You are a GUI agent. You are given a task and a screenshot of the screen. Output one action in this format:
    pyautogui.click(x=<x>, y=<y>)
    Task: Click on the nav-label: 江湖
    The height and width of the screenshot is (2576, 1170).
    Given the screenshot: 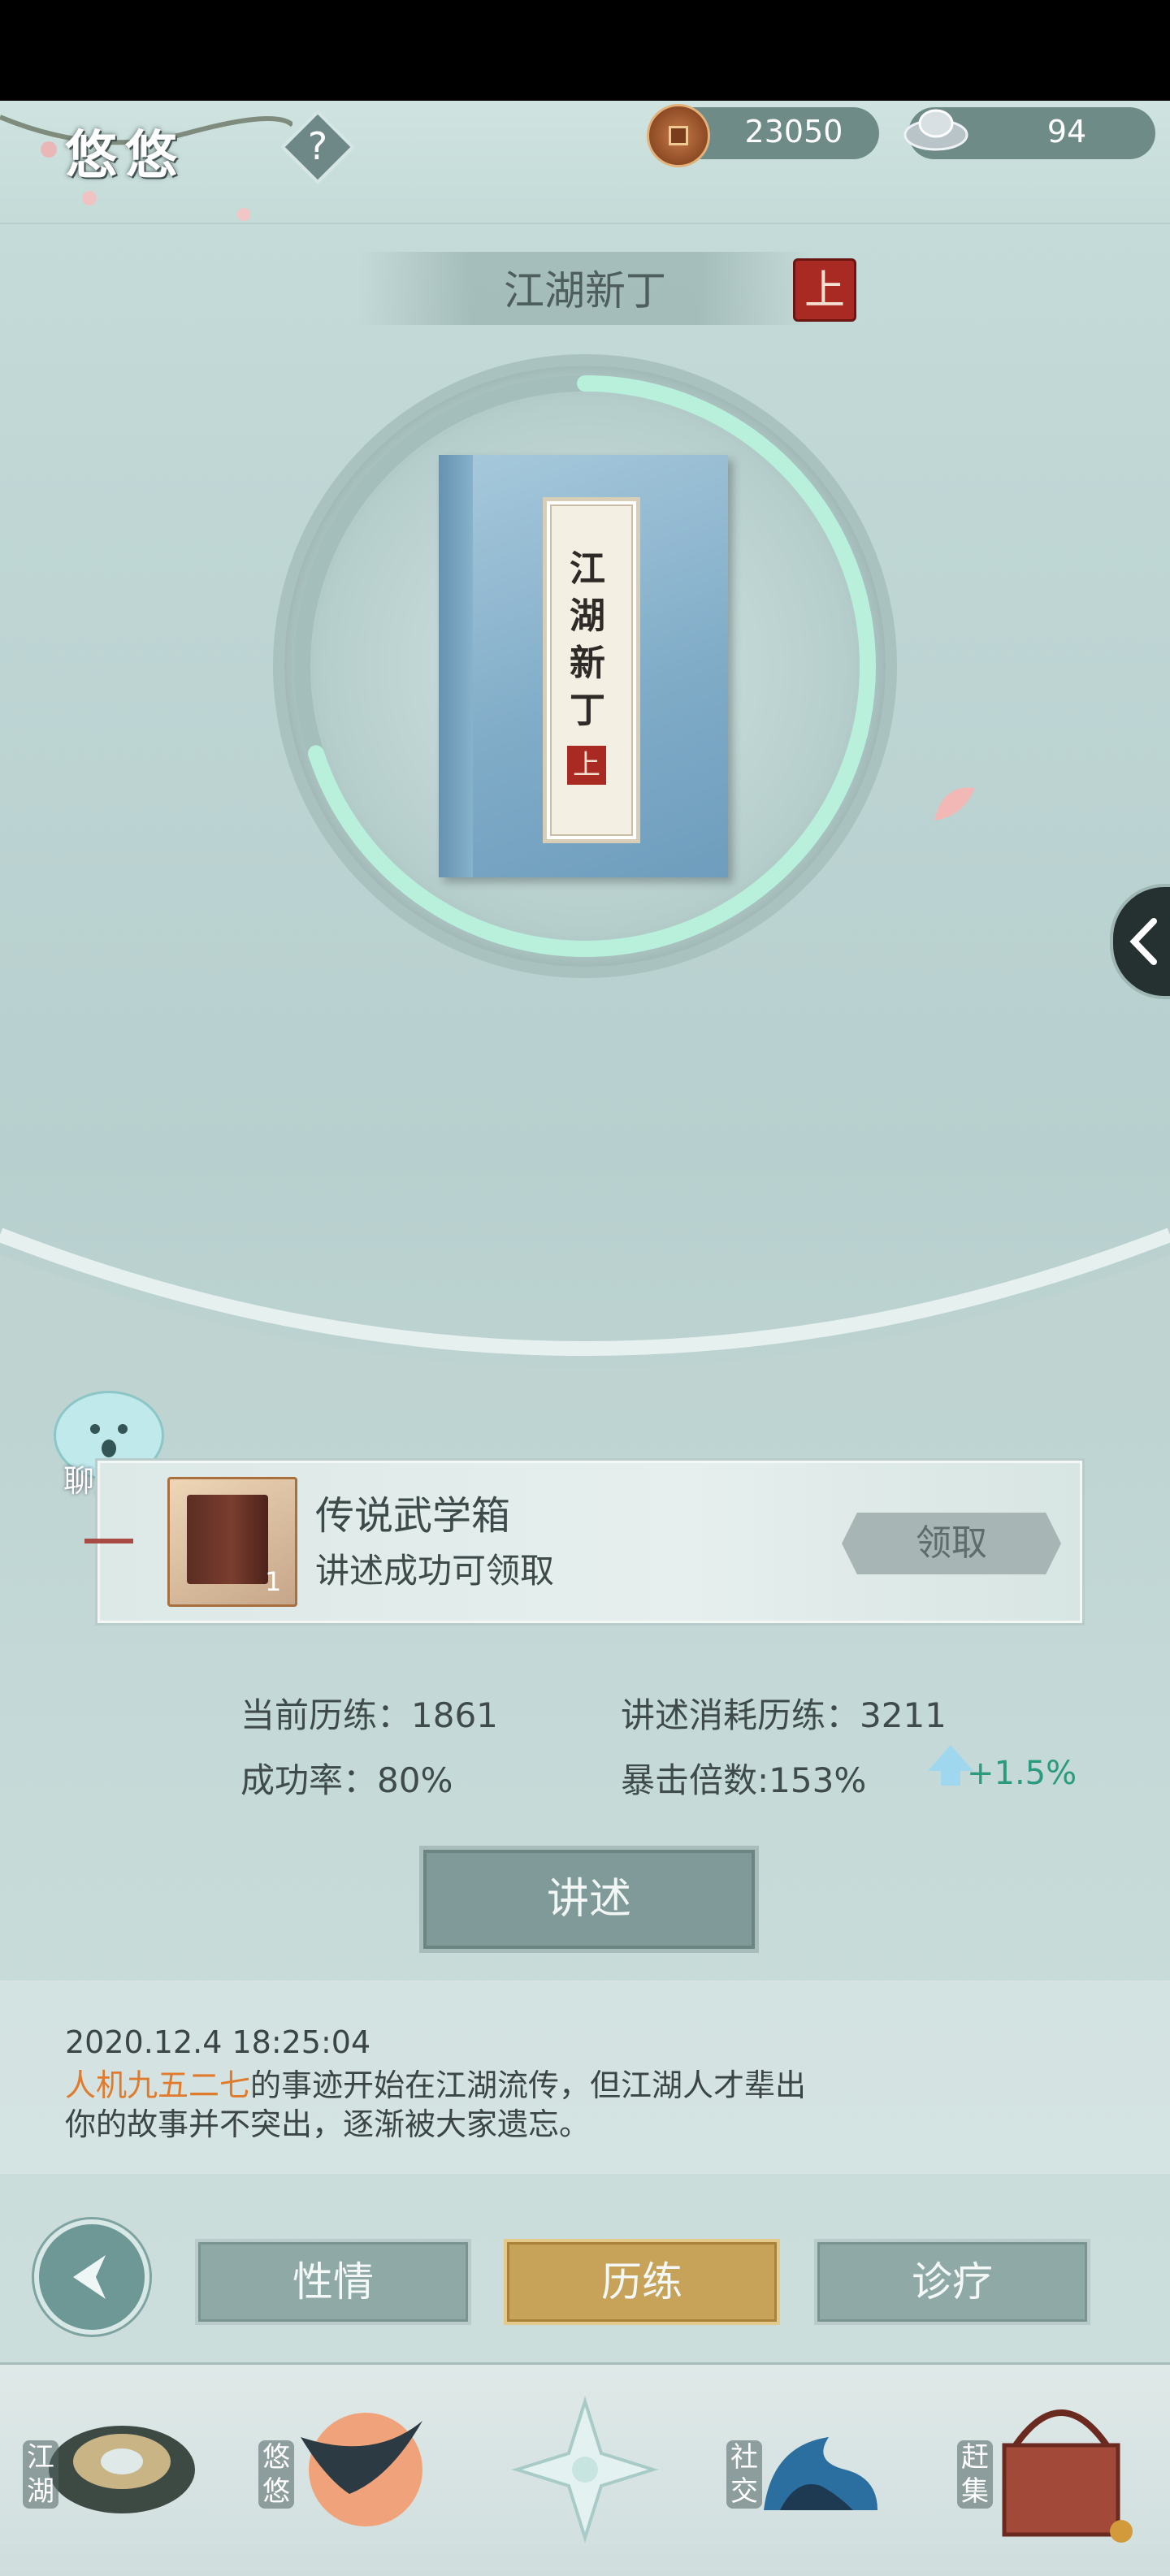 What is the action you would take?
    pyautogui.click(x=40, y=2474)
    